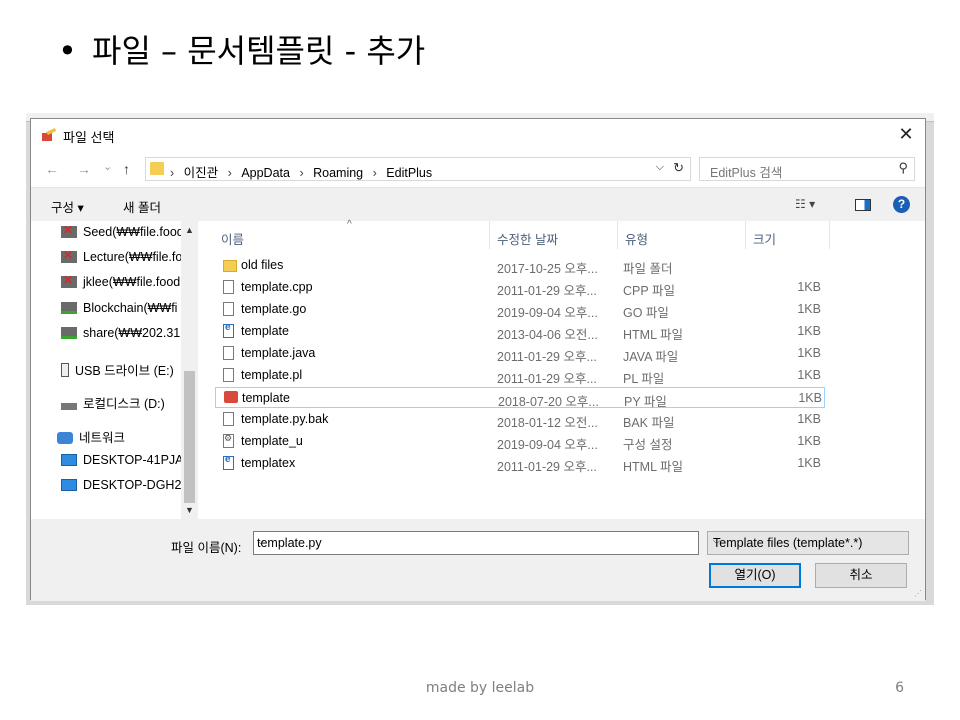 The width and height of the screenshot is (960, 720). I want to click on search-input: EditPlus 검색, so click(746, 171).